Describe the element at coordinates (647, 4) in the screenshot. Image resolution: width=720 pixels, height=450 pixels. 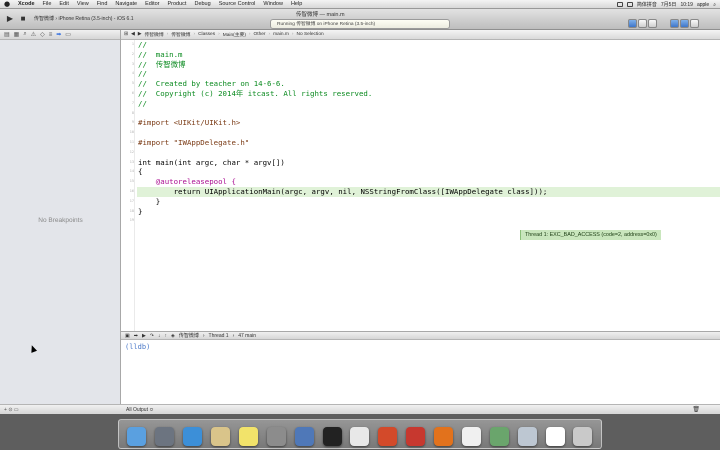
I see `input-method: 简体拼音` at that location.